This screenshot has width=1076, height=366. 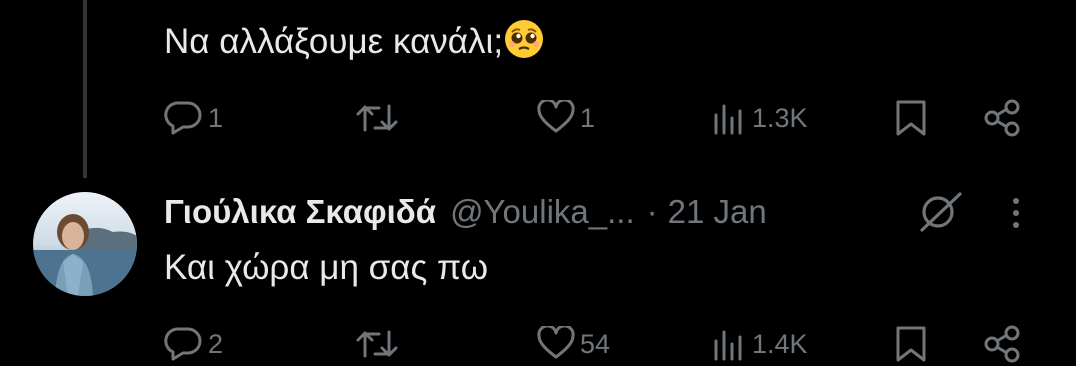 I want to click on more-options-button, so click(x=1016, y=215).